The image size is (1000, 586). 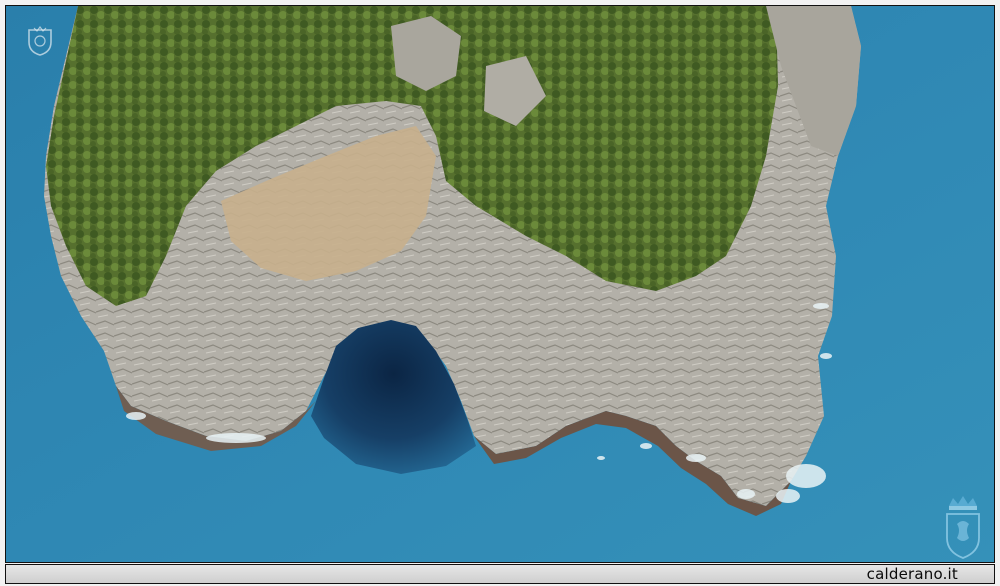 I want to click on crest-watermark-icon, so click(x=40, y=41).